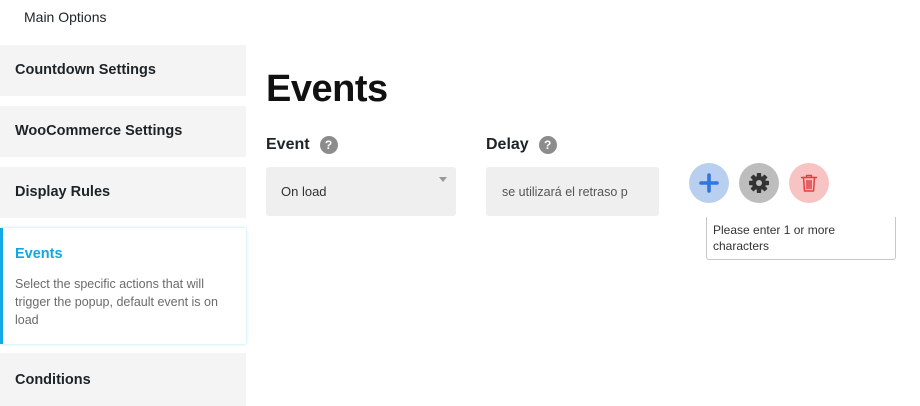 Image resolution: width=920 pixels, height=406 pixels. What do you see at coordinates (361, 191) in the screenshot?
I see `event-select: On load` at bounding box center [361, 191].